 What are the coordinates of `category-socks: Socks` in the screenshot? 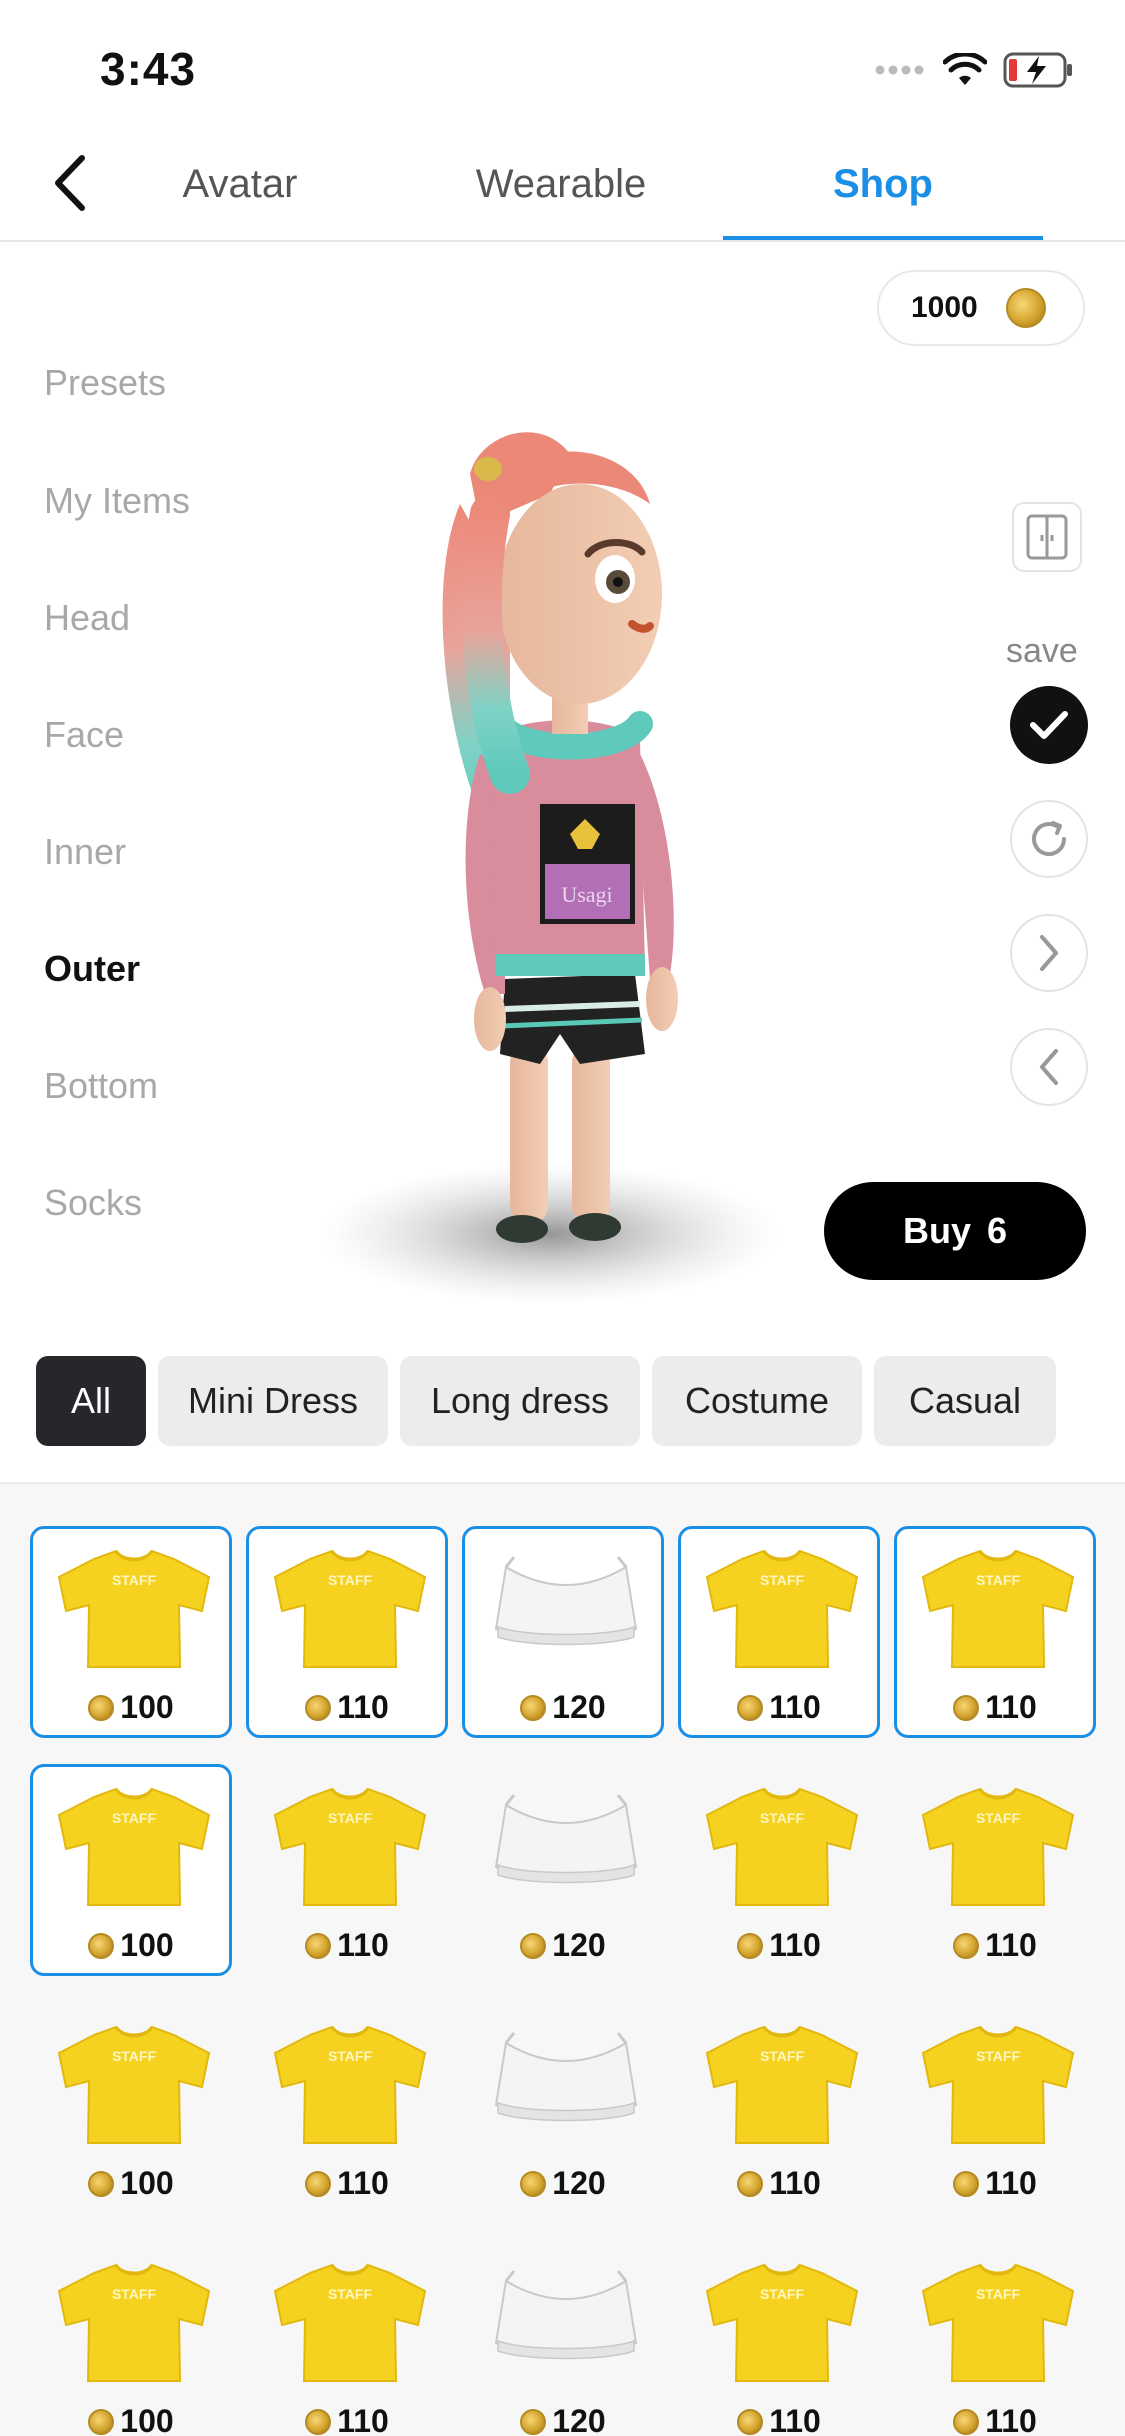 It's located at (93, 1203).